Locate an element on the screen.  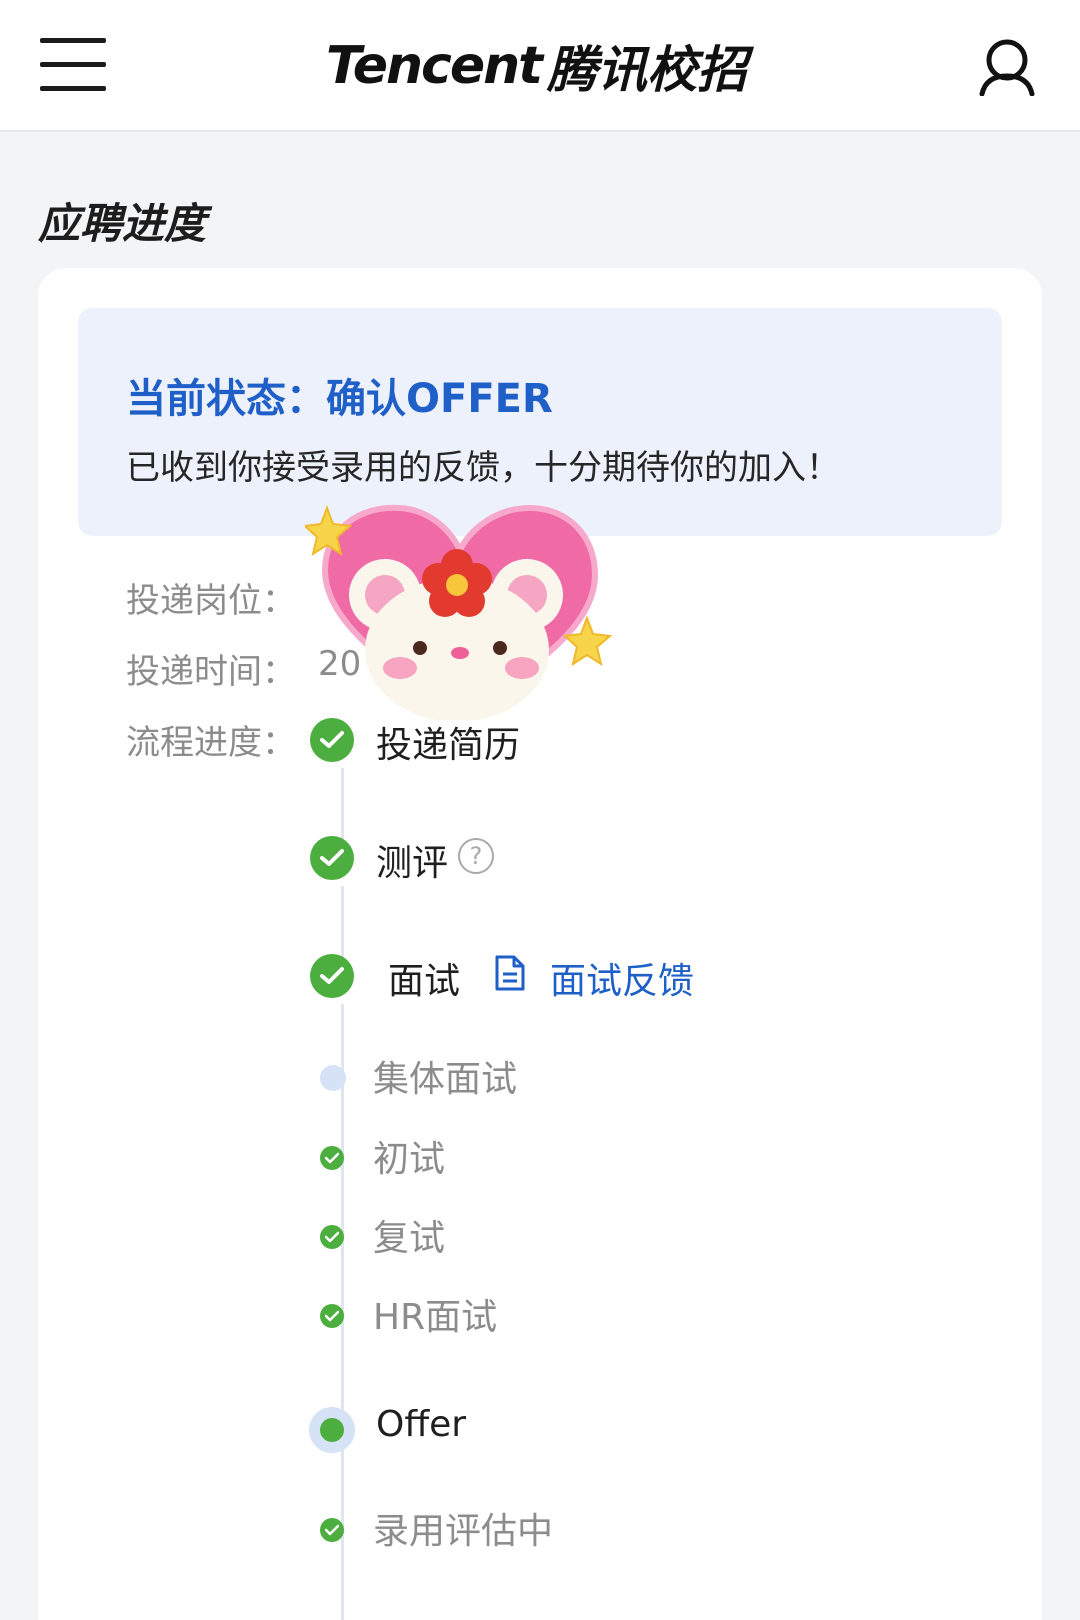
step-current-dot is located at coordinates (332, 1430).